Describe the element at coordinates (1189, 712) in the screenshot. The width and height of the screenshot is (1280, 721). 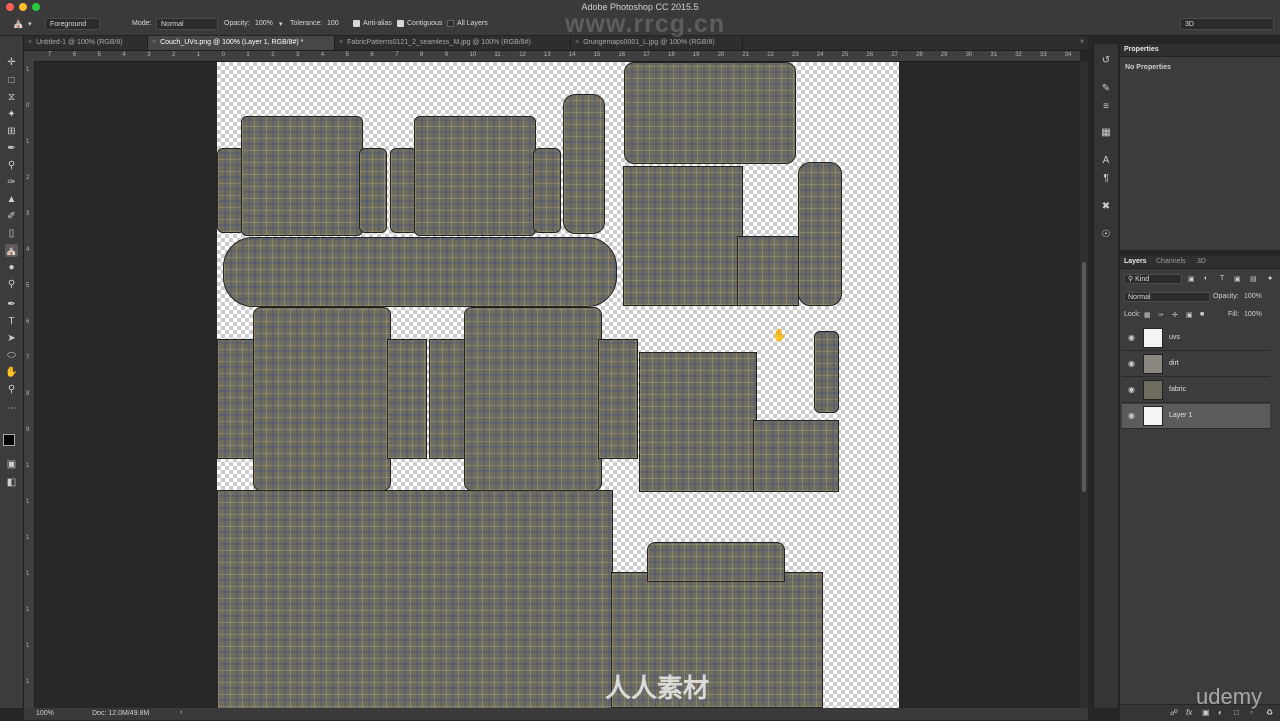
I see `fx-icon: fx` at that location.